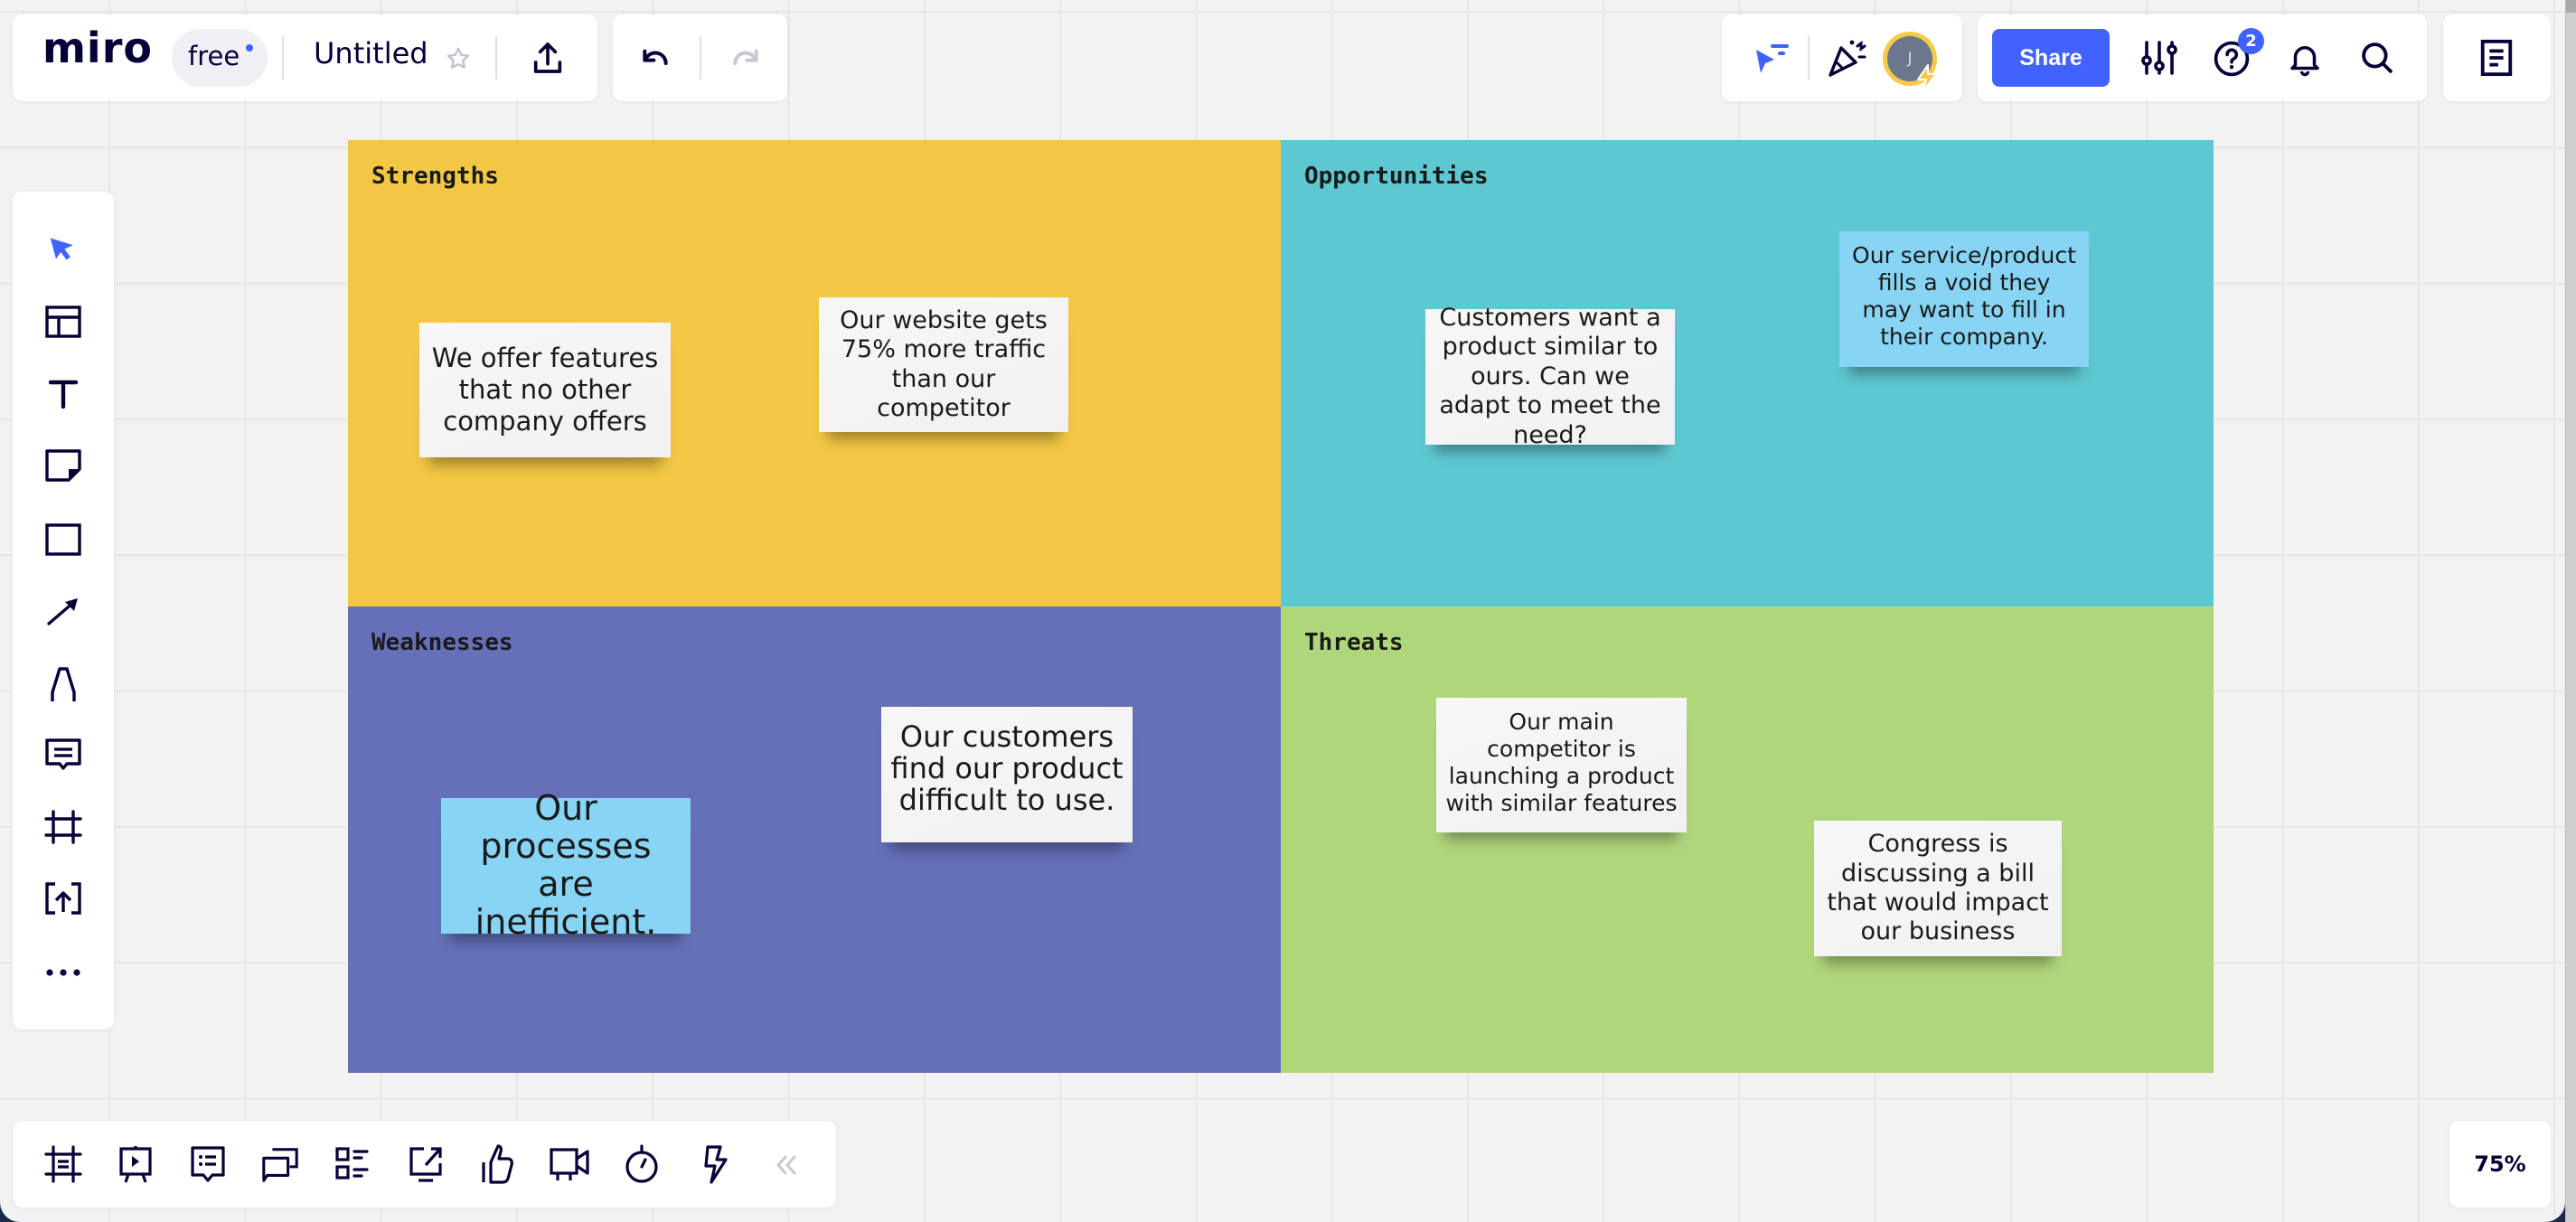  I want to click on sticky-note-text: Our processes are inefficient., so click(566, 865).